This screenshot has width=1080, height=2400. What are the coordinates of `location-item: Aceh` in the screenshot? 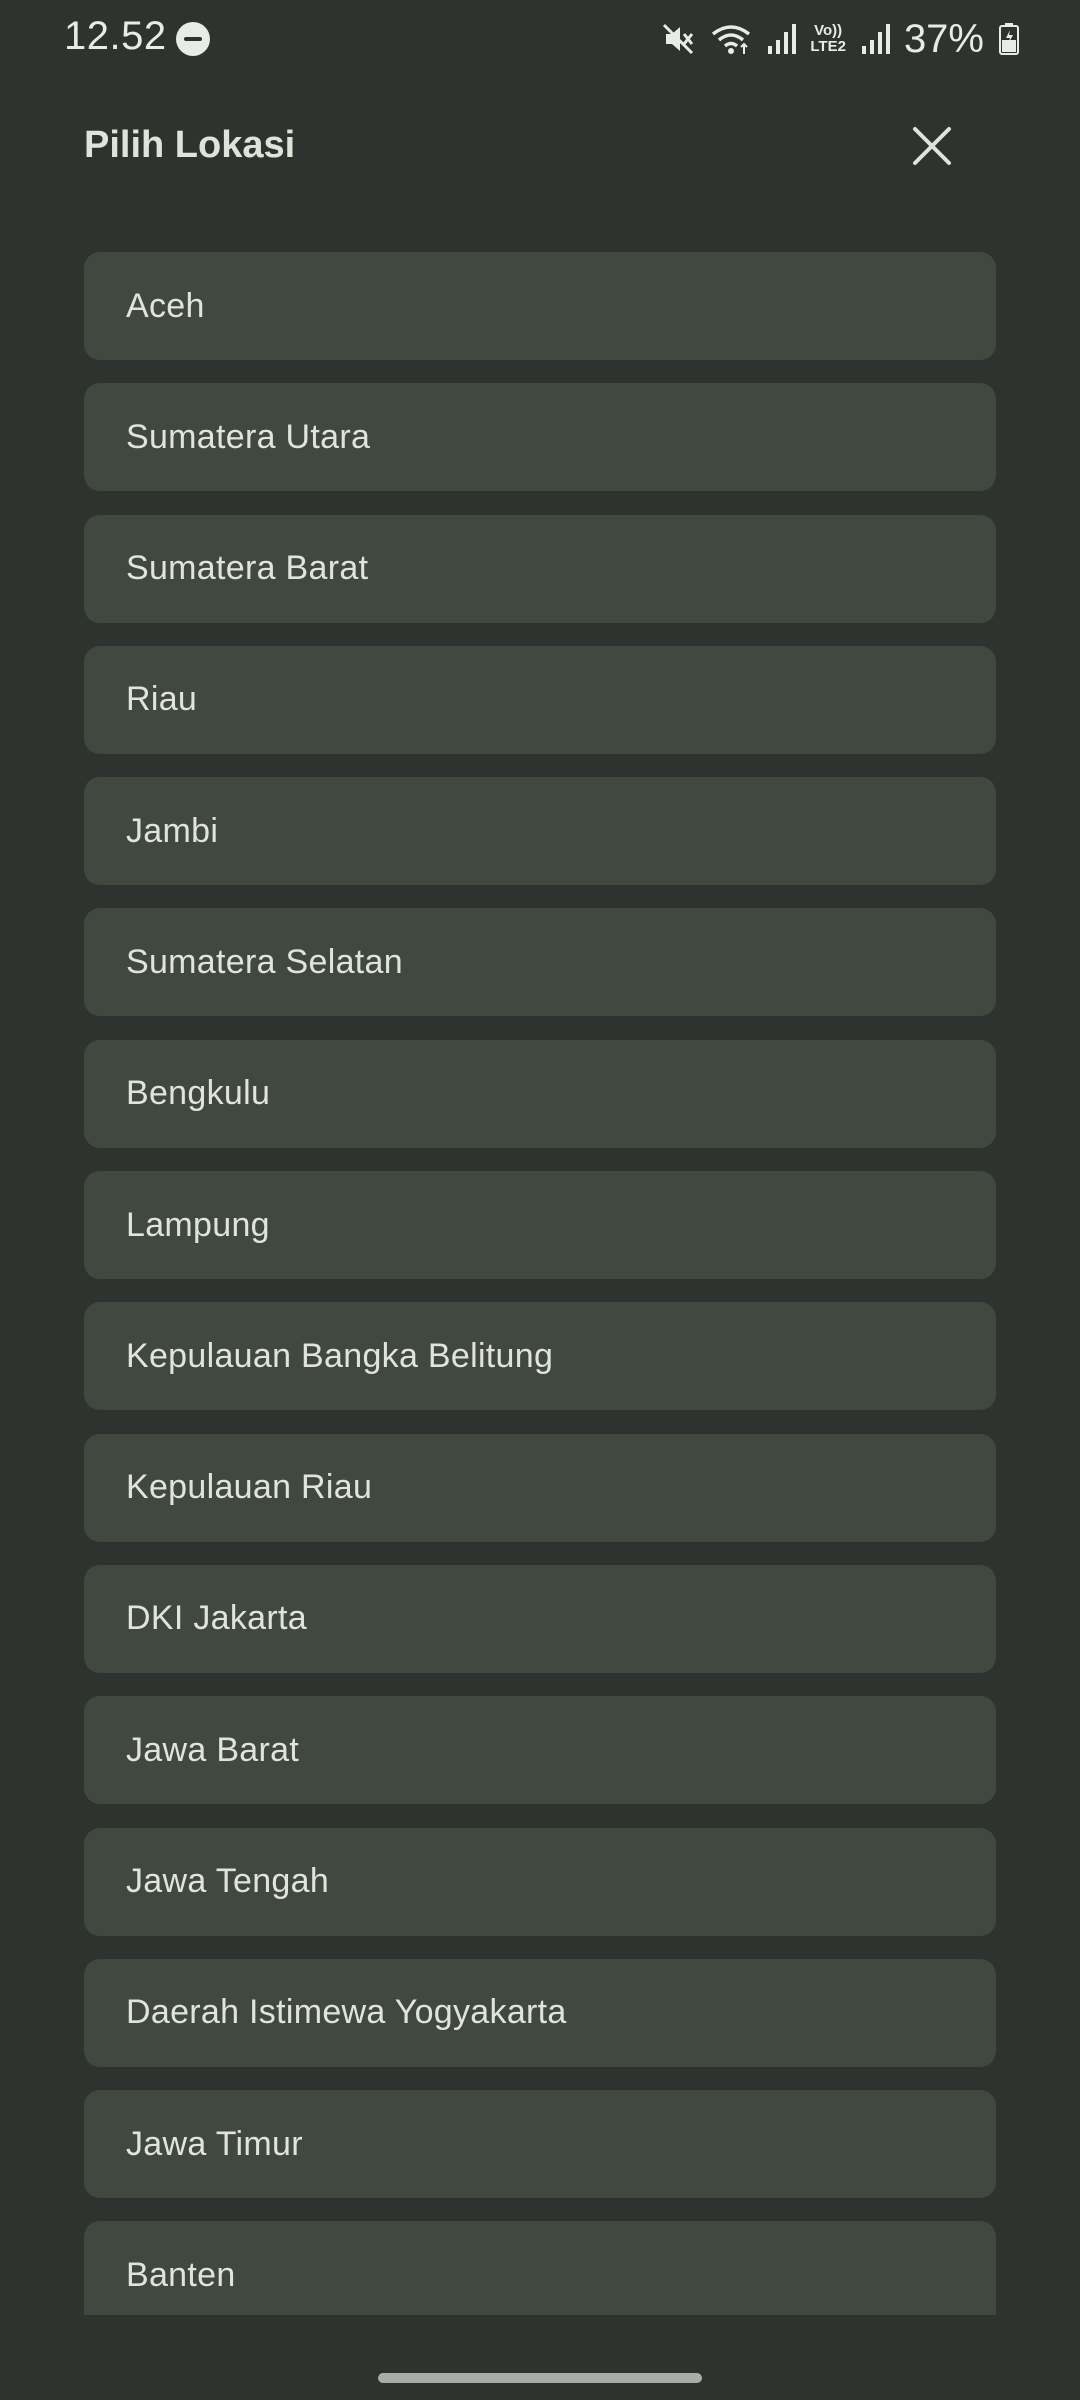 It's located at (540, 306).